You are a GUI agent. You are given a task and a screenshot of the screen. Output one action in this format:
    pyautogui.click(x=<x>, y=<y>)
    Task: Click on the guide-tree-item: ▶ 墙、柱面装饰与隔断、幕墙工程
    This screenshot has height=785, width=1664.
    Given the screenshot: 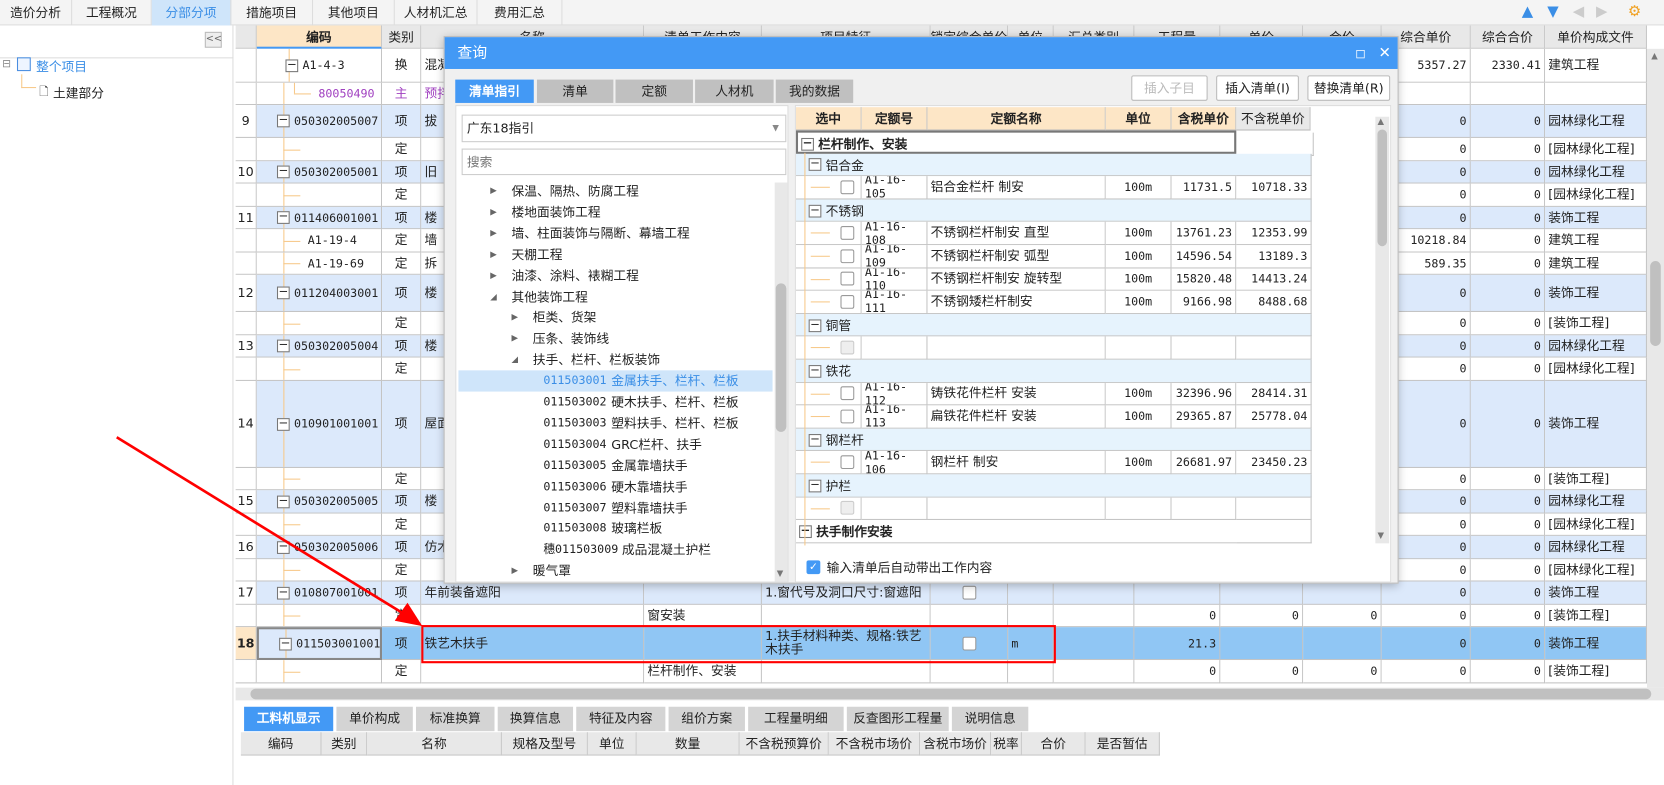 What is the action you would take?
    pyautogui.click(x=615, y=233)
    